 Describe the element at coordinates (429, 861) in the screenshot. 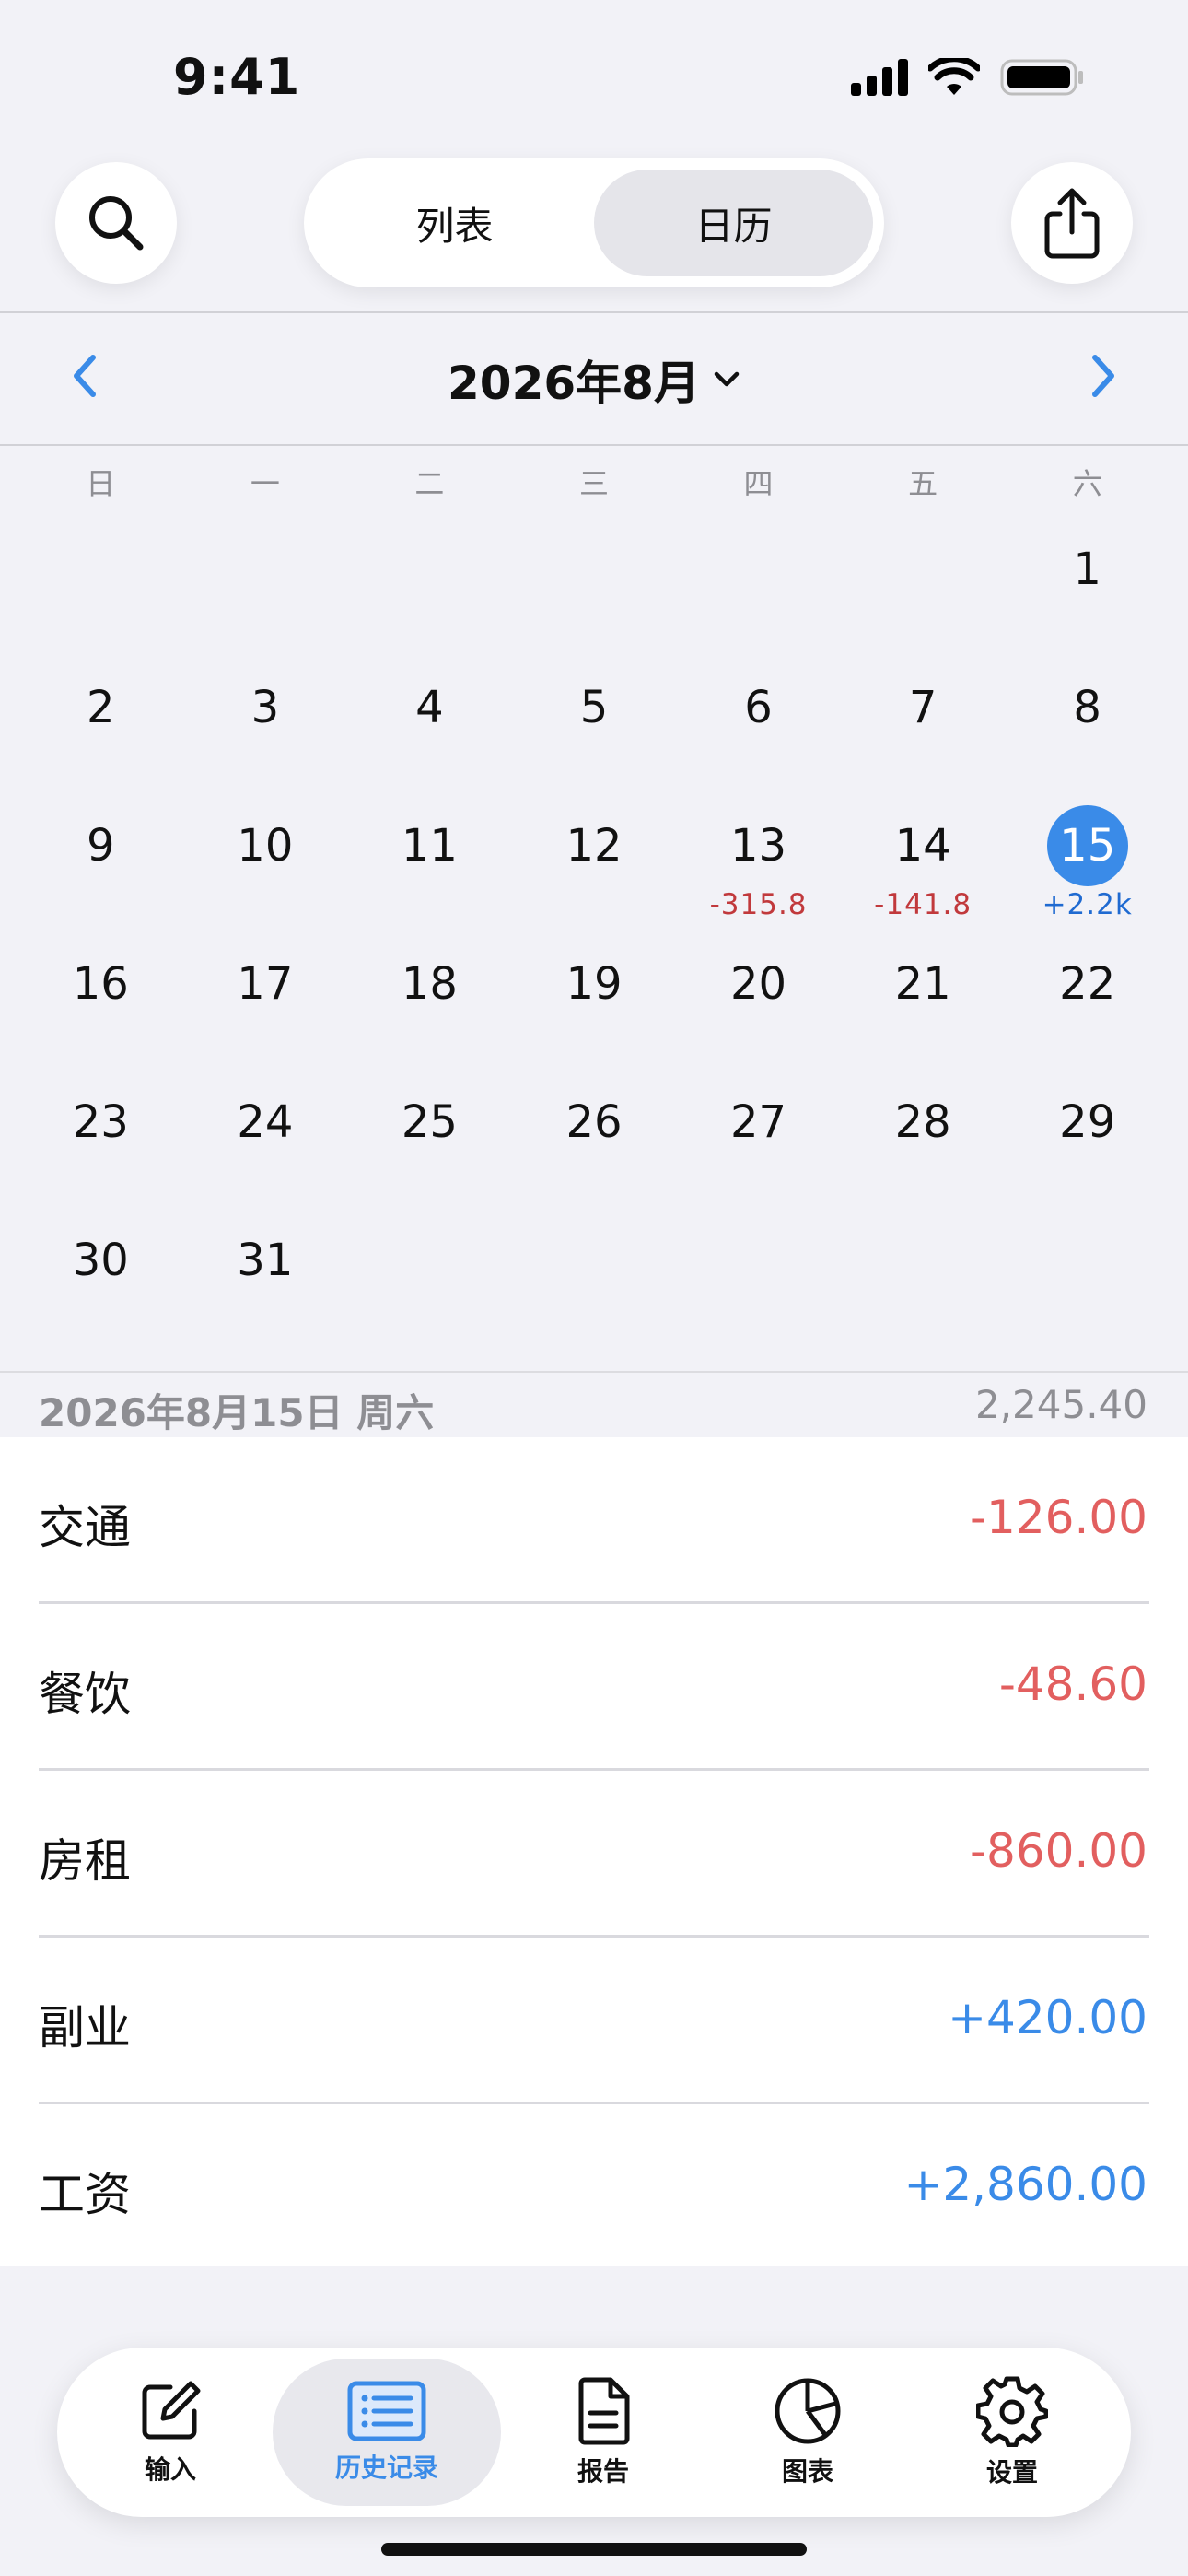

I see `calendar-day: 11` at that location.